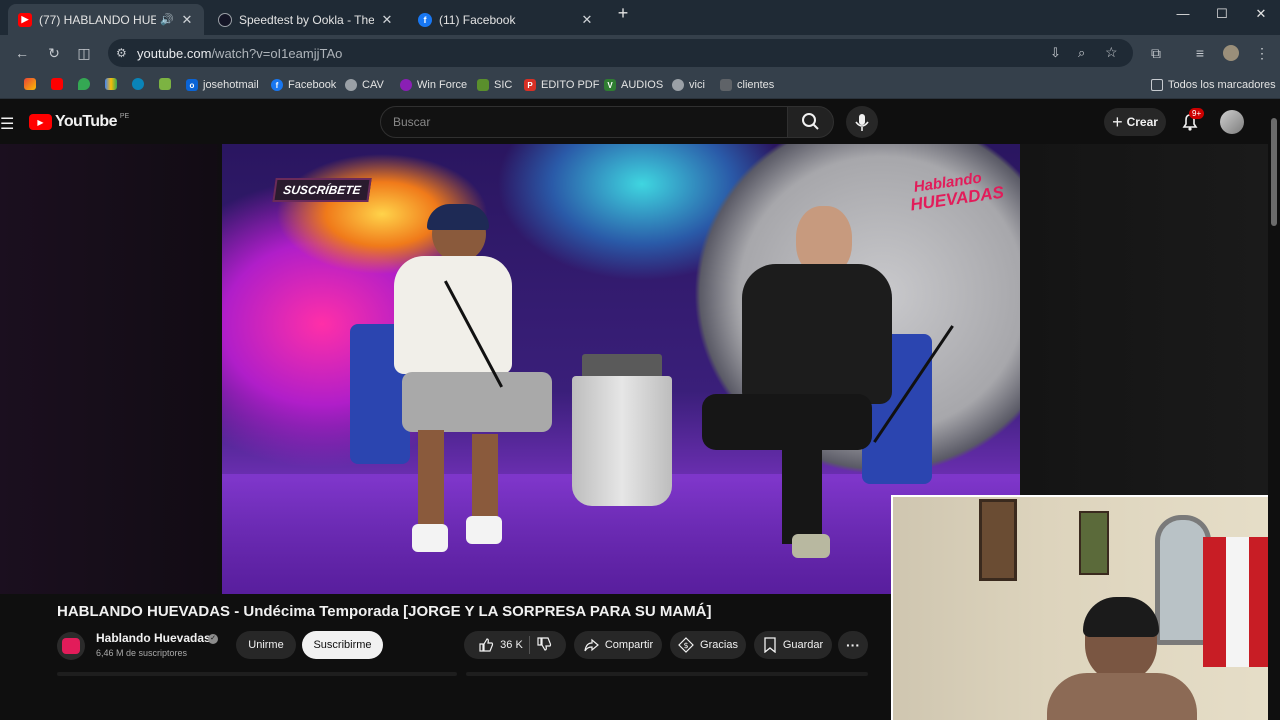  I want to click on share-arrow-icon, so click(591, 645).